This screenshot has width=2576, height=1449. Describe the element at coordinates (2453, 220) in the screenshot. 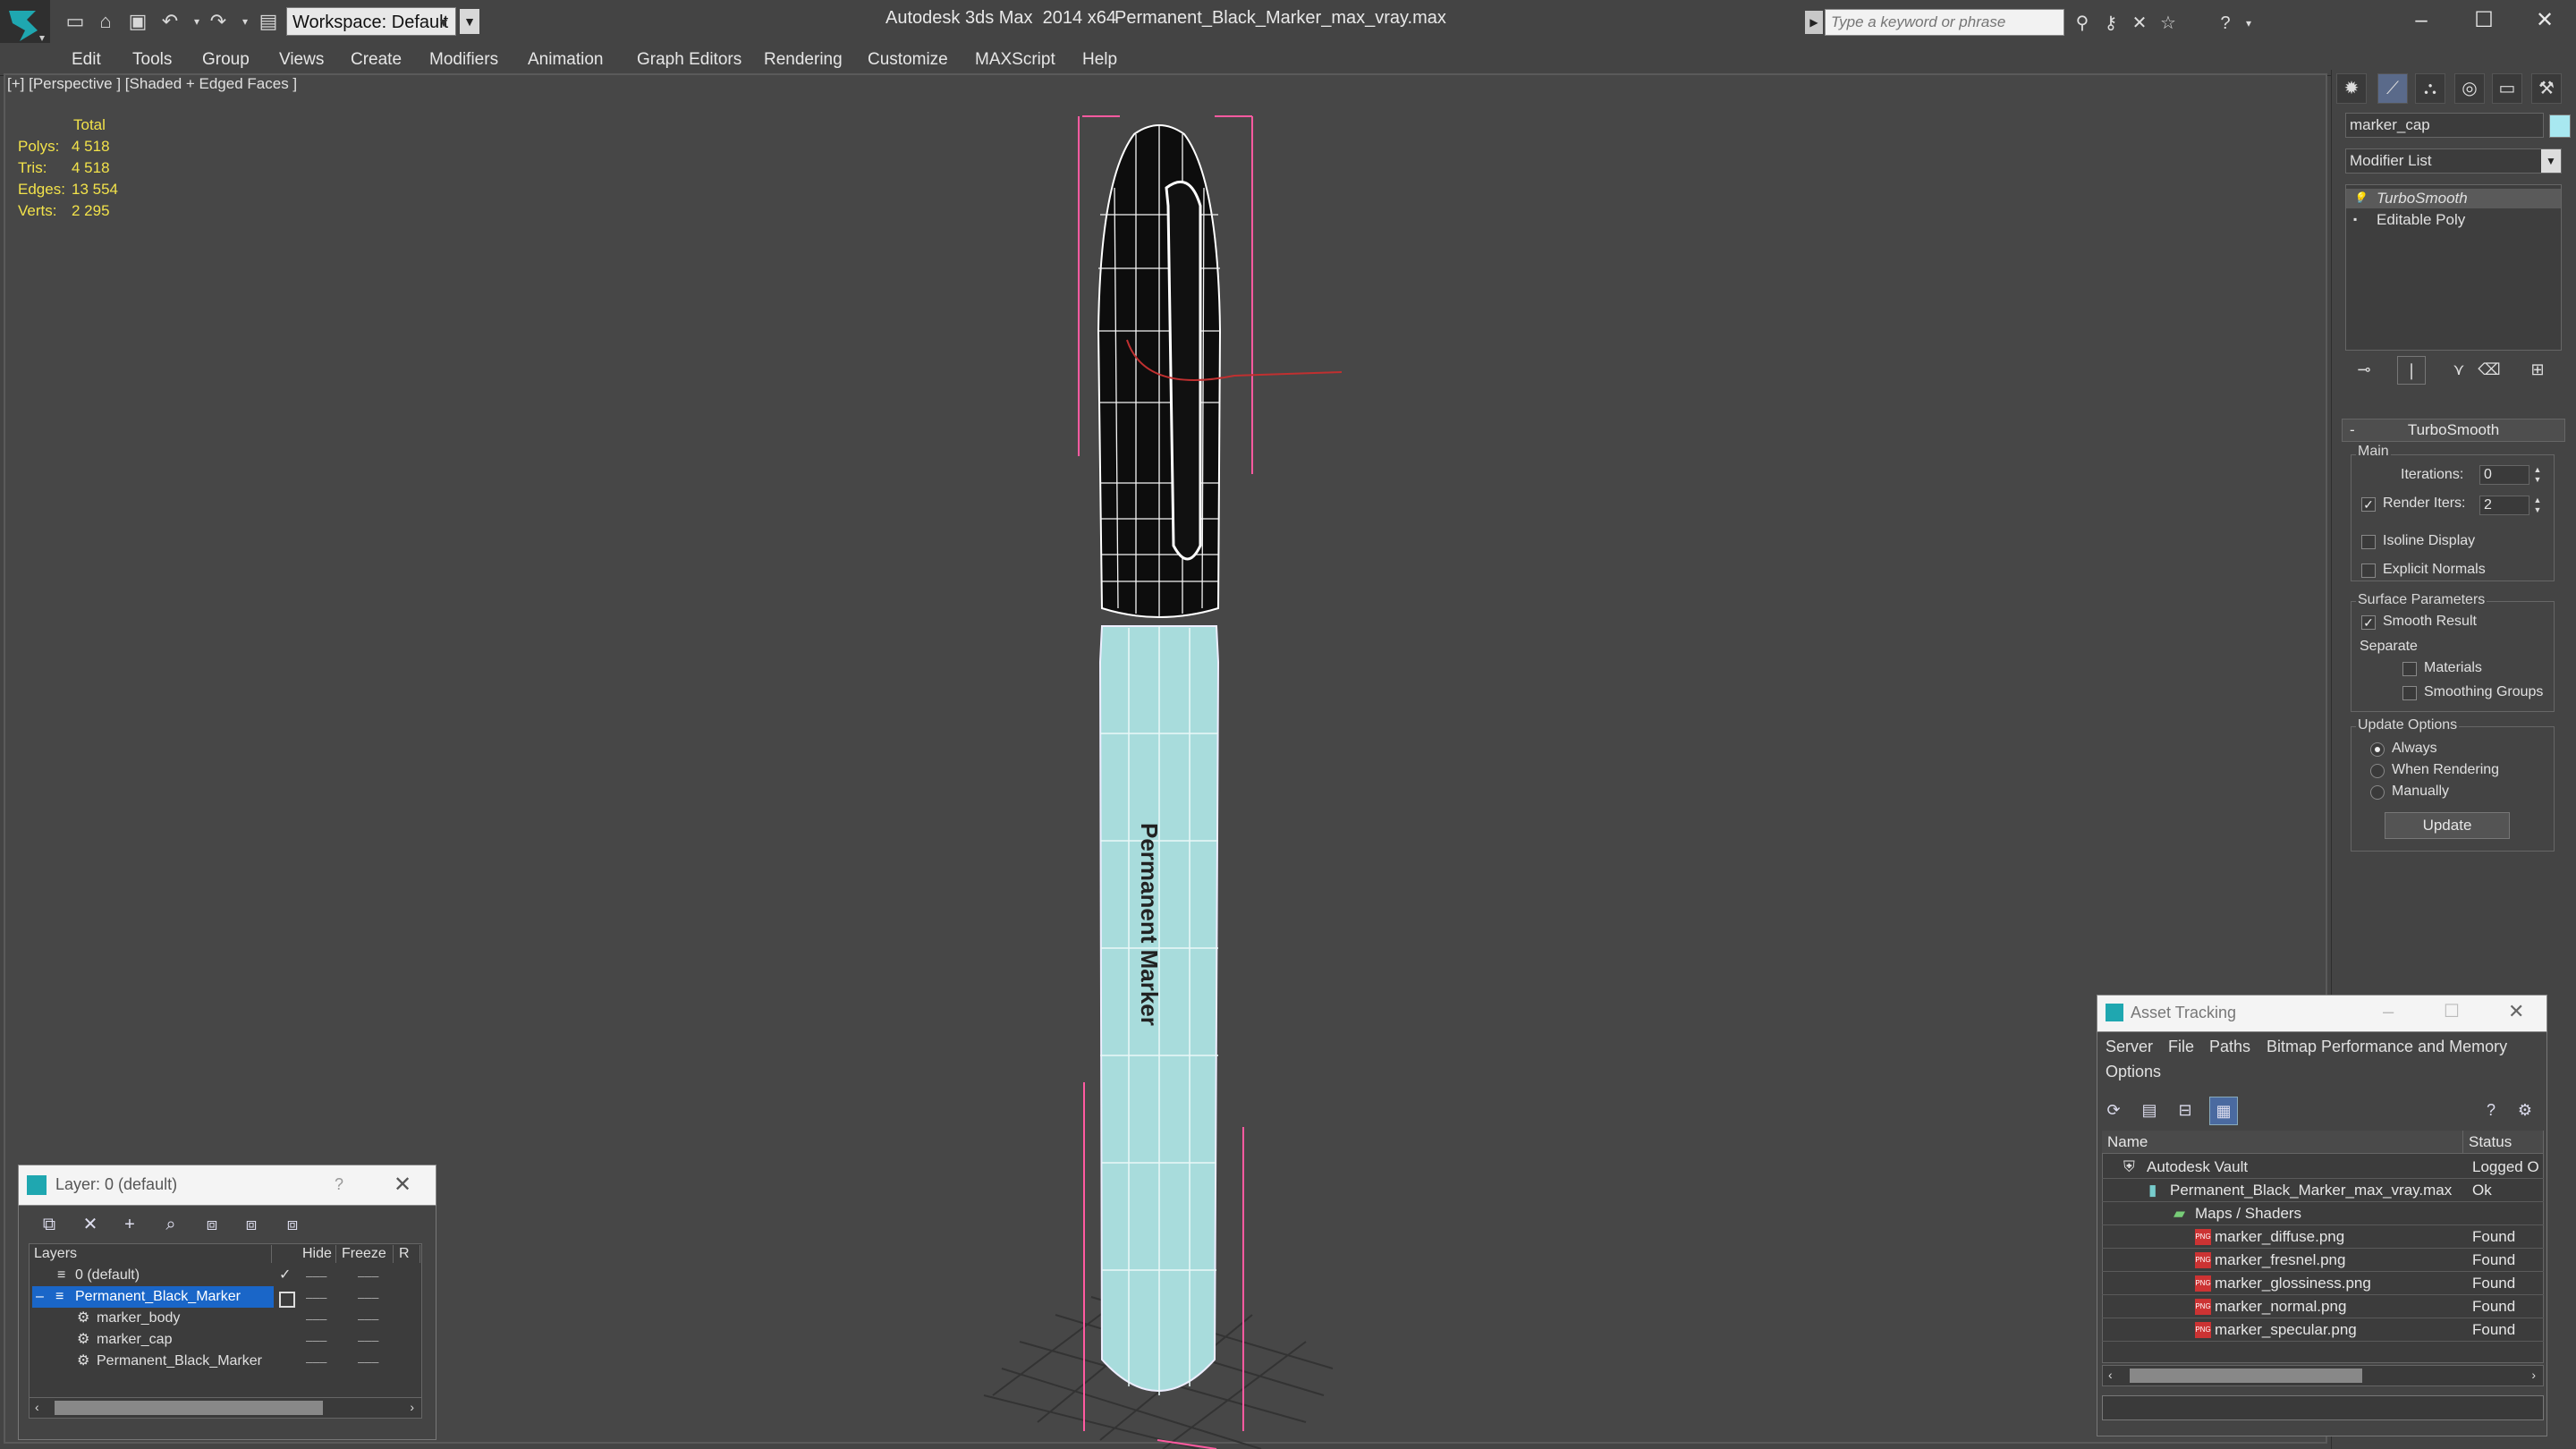

I see `stack-item-editable-poly: ▪ Editable Poly` at that location.